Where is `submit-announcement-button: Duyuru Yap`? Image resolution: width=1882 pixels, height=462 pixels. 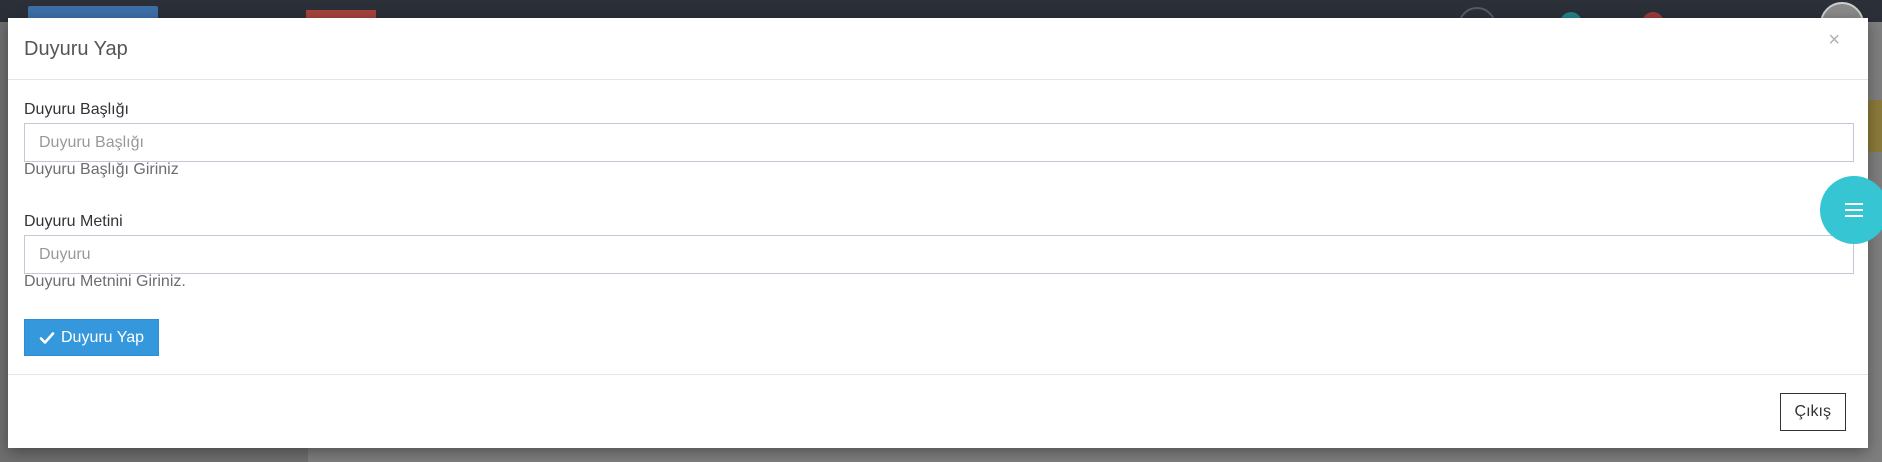 submit-announcement-button: Duyuru Yap is located at coordinates (92, 337).